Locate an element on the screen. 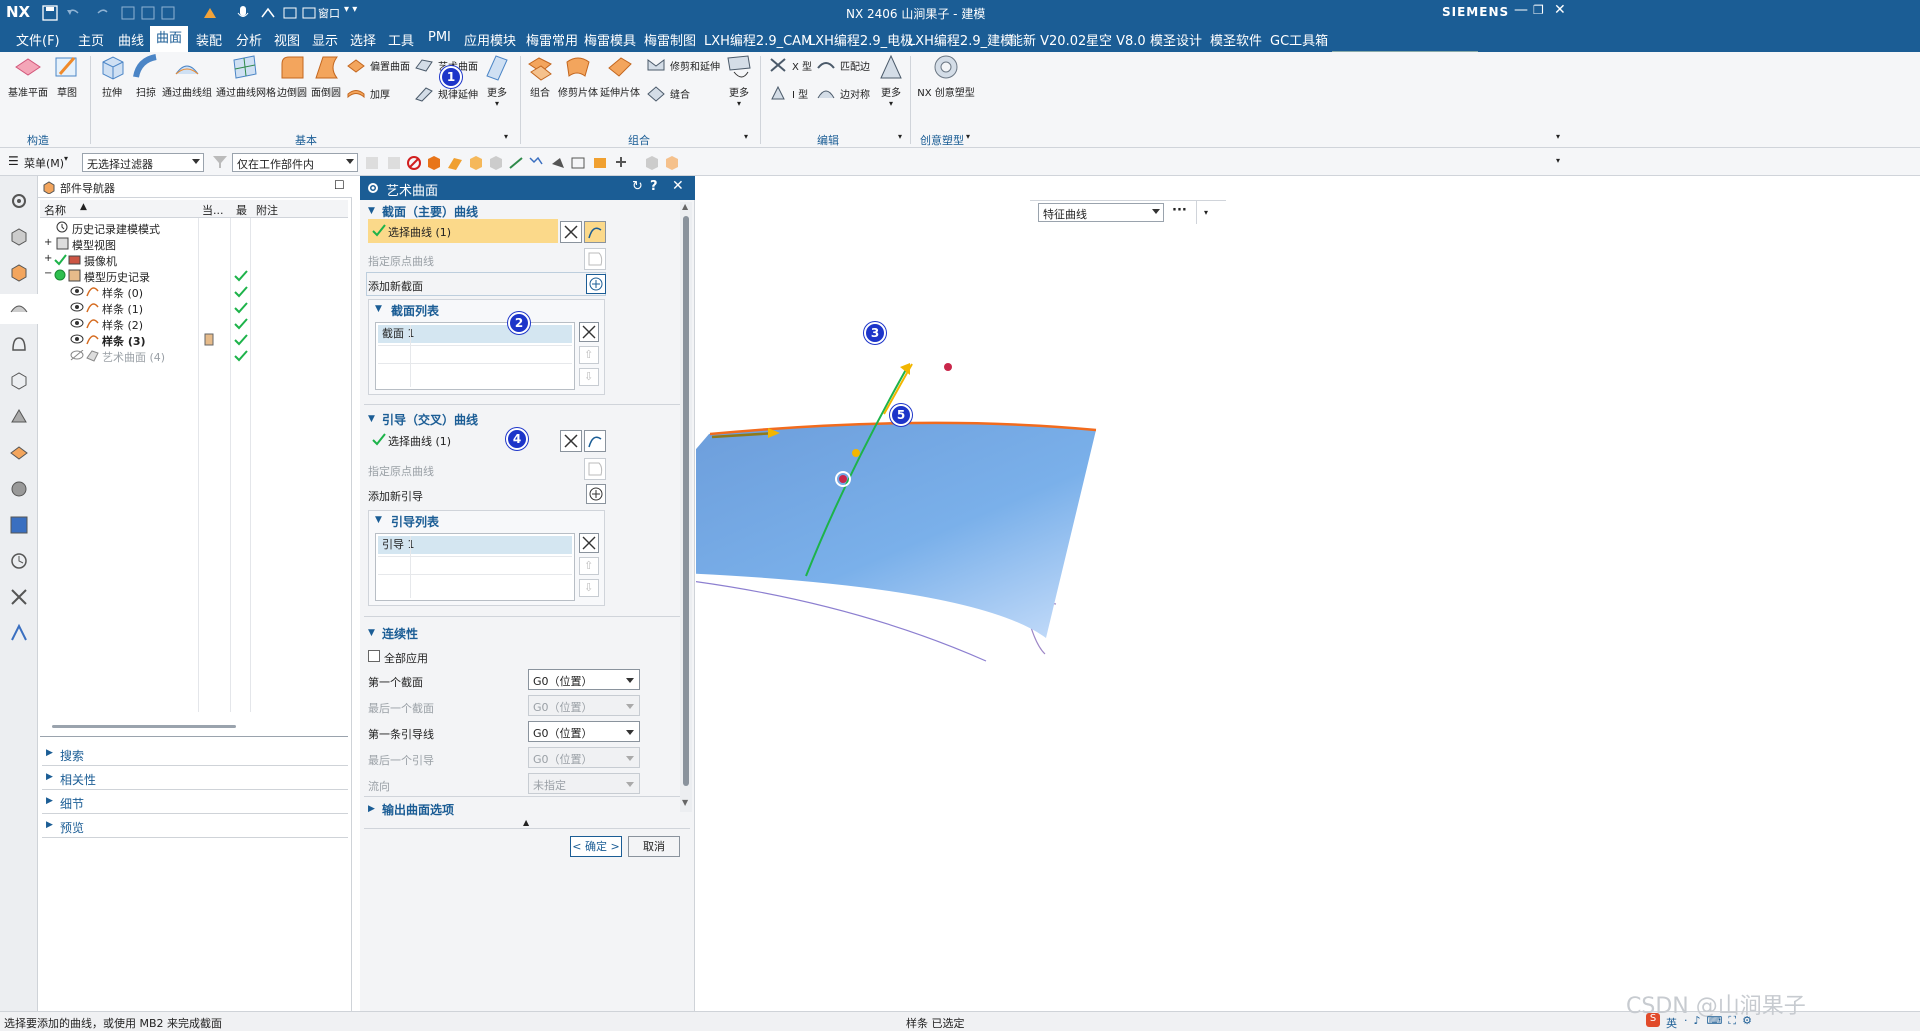 The height and width of the screenshot is (1031, 1920). section-list-title: 截面列表 is located at coordinates (415, 310).